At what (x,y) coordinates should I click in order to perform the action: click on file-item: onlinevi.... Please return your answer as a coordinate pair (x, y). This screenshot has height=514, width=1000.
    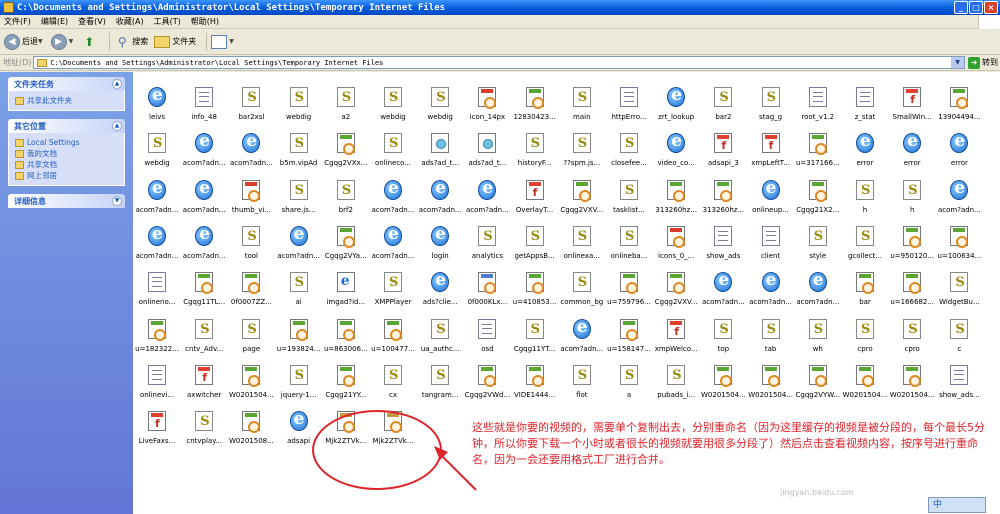
    Looking at the image, I should click on (157, 387).